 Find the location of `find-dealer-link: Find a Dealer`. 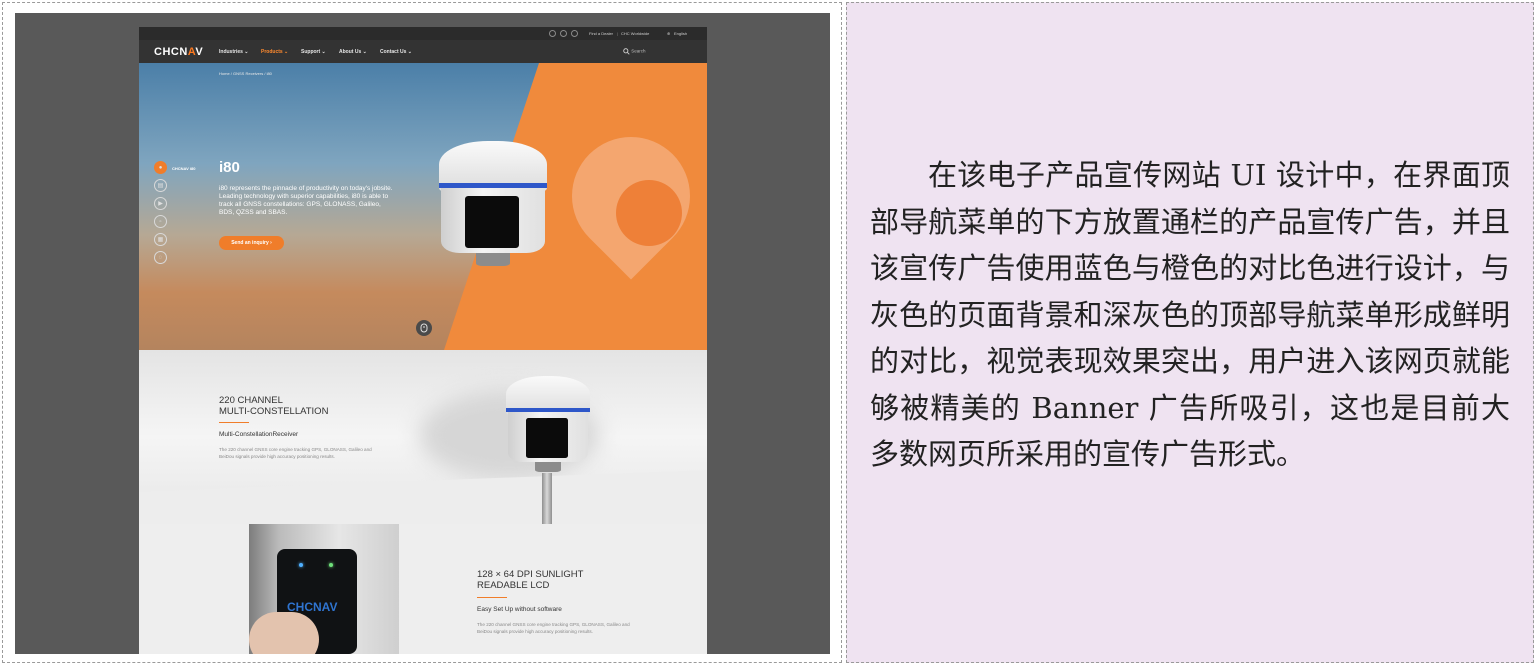

find-dealer-link: Find a Dealer is located at coordinates (601, 33).